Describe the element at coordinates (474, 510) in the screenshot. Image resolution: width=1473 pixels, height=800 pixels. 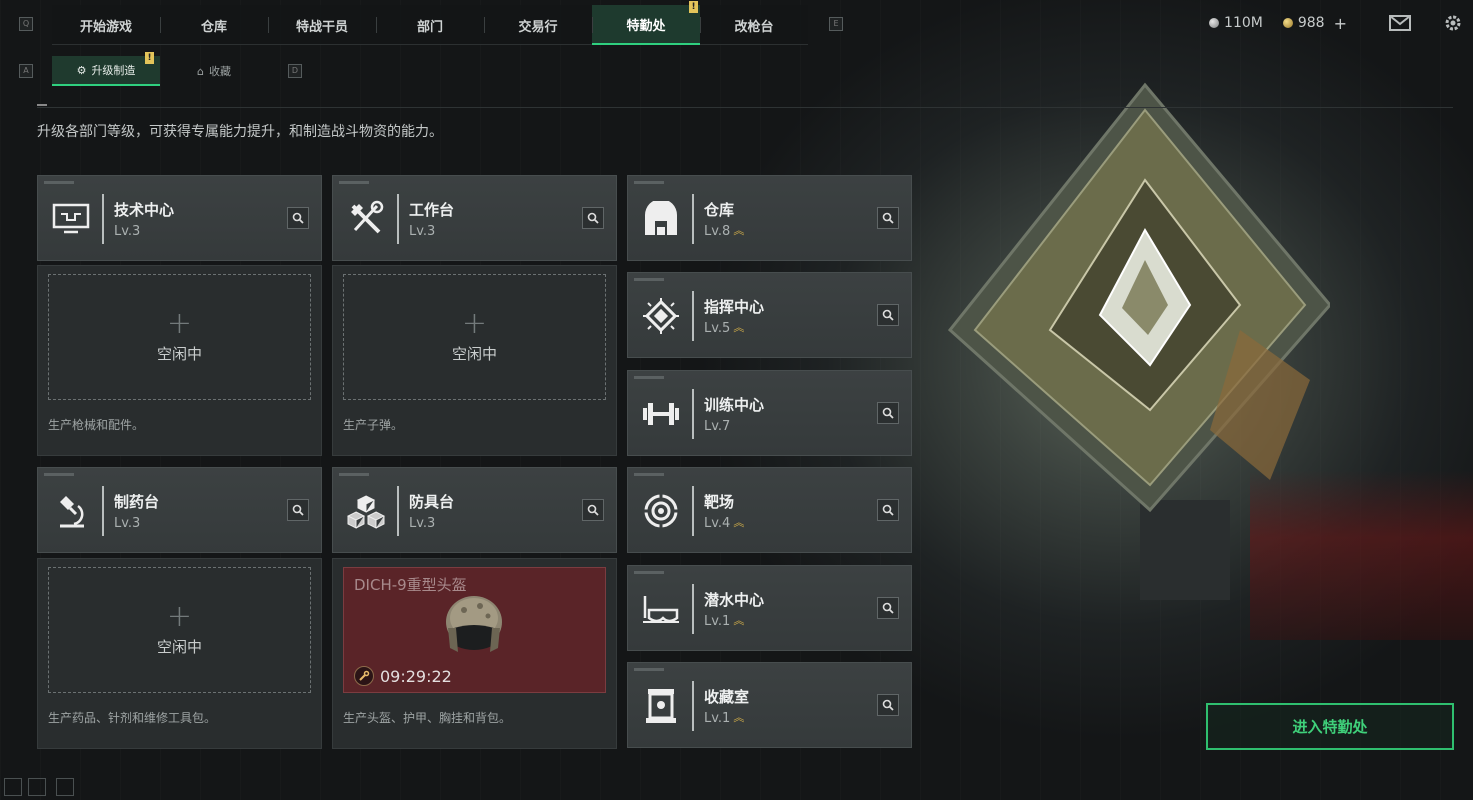
I see `dept-card-armor-bench: 防具台 Lv.3` at that location.